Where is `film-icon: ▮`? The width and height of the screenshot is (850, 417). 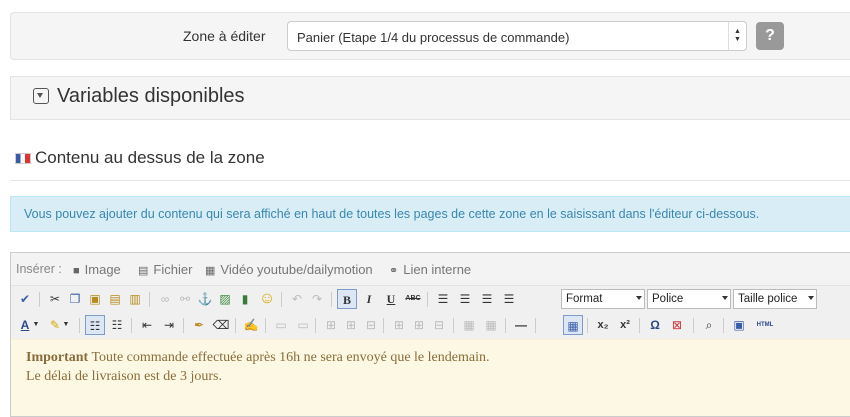
film-icon: ▮ is located at coordinates (245, 299).